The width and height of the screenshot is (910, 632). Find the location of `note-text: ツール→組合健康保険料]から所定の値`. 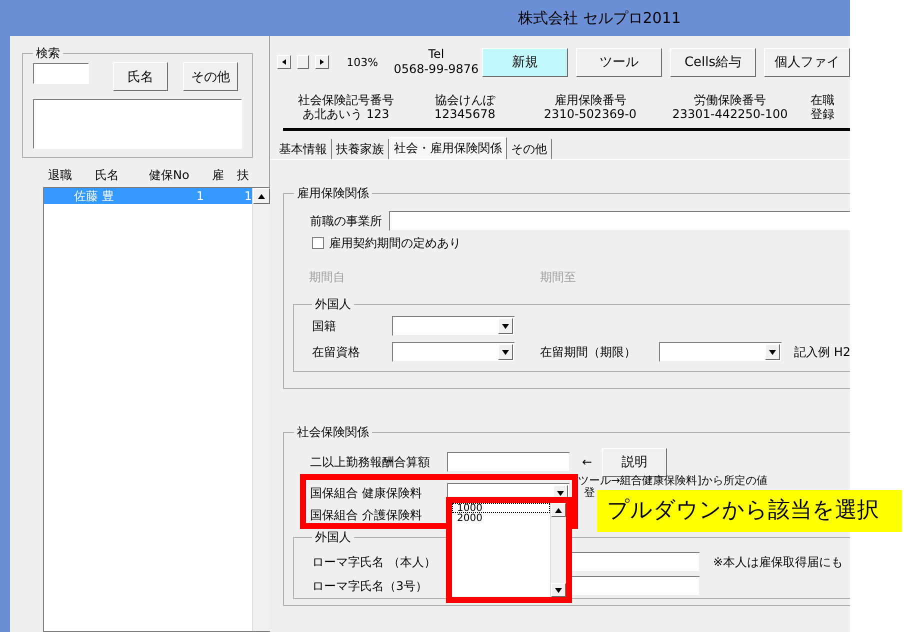

note-text: ツール→組合健康保険料]から所定の値 is located at coordinates (673, 481).